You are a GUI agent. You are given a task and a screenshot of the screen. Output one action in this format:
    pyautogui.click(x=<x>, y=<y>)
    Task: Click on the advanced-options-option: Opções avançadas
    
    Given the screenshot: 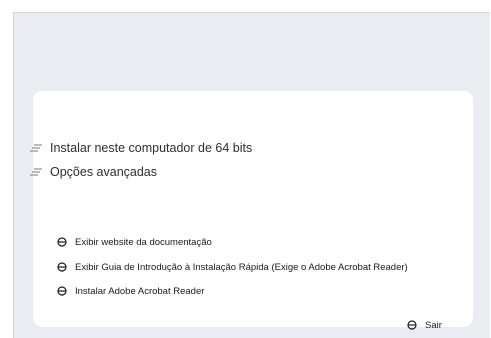 What is the action you would take?
    pyautogui.click(x=93, y=172)
    